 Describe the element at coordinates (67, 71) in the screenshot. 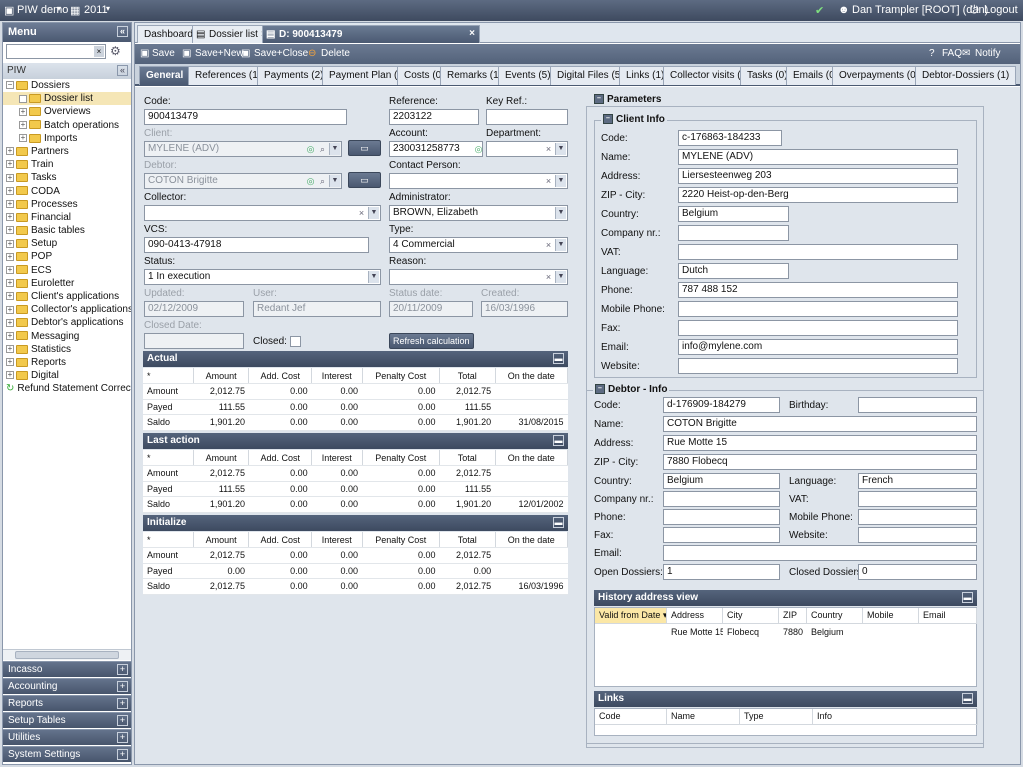

I see `menu-section-header: PIW «` at that location.